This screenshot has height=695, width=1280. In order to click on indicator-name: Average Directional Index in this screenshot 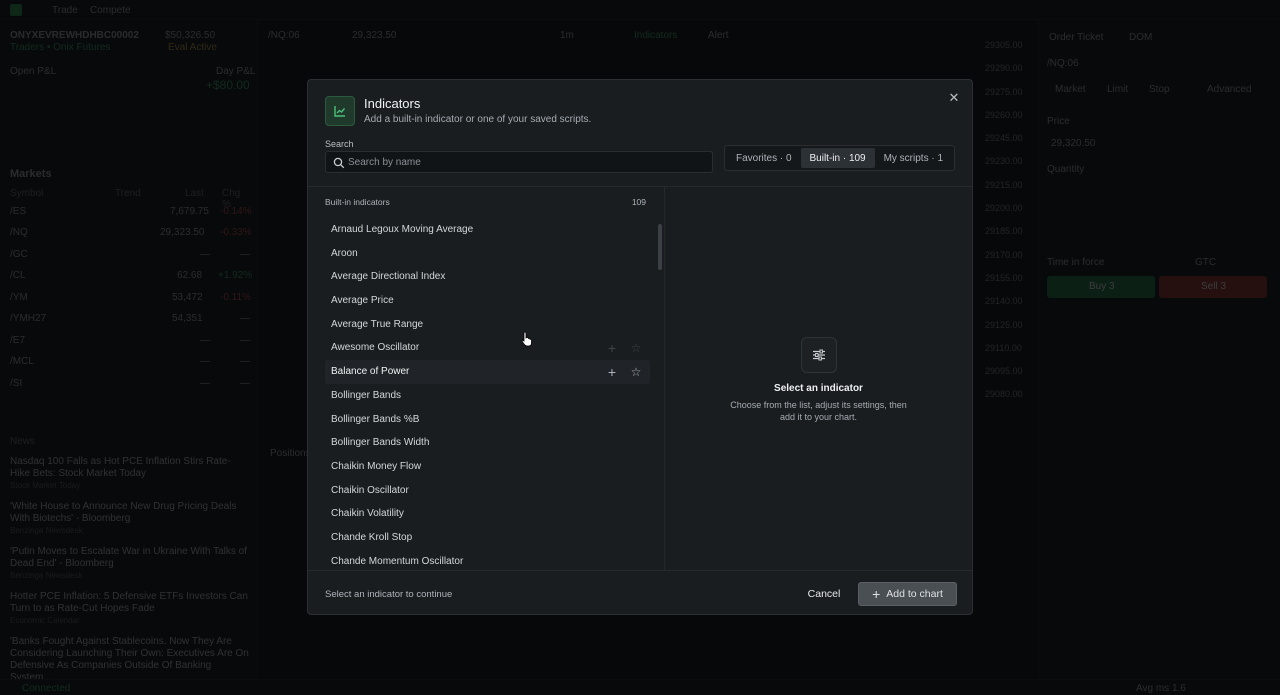, I will do `click(388, 277)`.